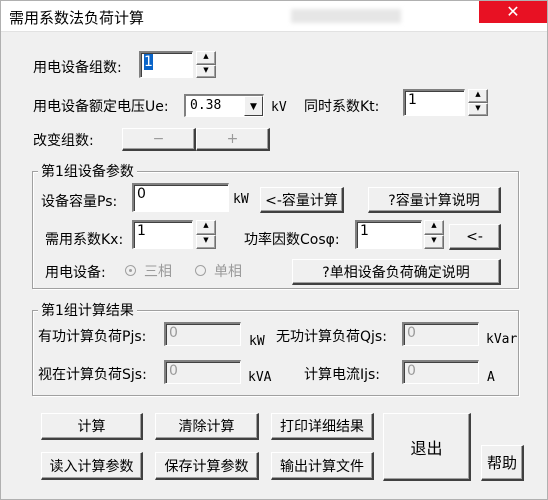 The height and width of the screenshot is (500, 548). What do you see at coordinates (207, 426) in the screenshot?
I see `clear-button: 清除计算` at bounding box center [207, 426].